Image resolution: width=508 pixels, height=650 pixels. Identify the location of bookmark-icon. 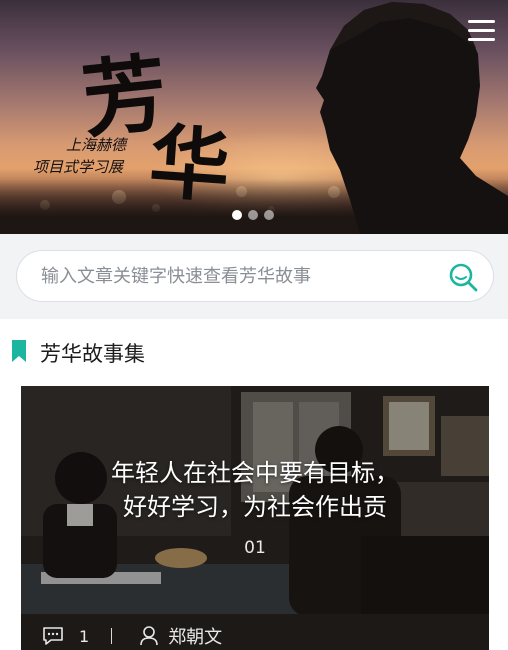
(19, 351).